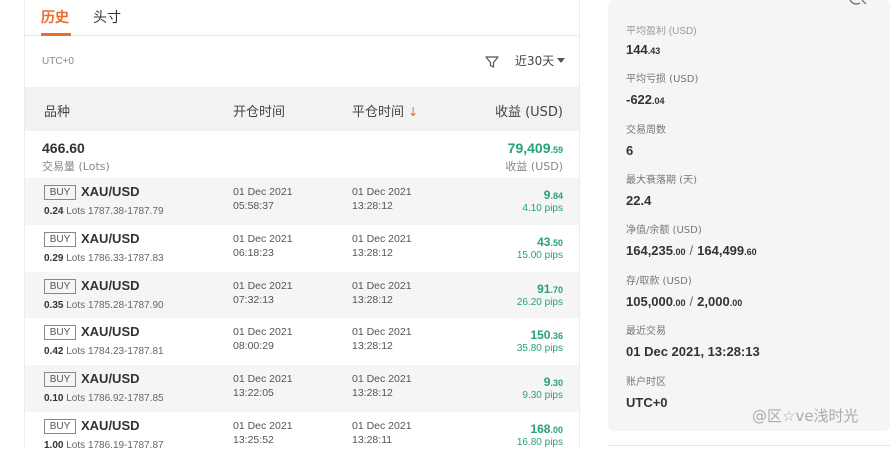 The width and height of the screenshot is (890, 449). What do you see at coordinates (529, 110) in the screenshot?
I see `col-profit: 收益 (USD)` at bounding box center [529, 110].